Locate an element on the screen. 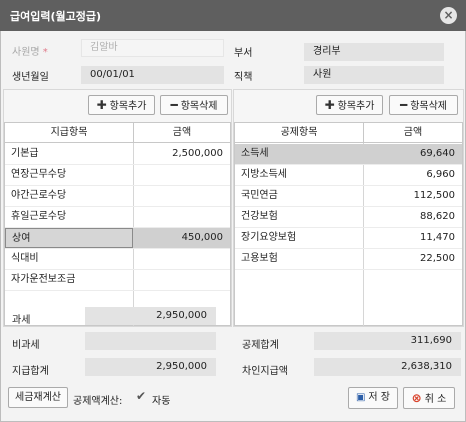  taxable-field: 2,950,000 is located at coordinates (150, 316).